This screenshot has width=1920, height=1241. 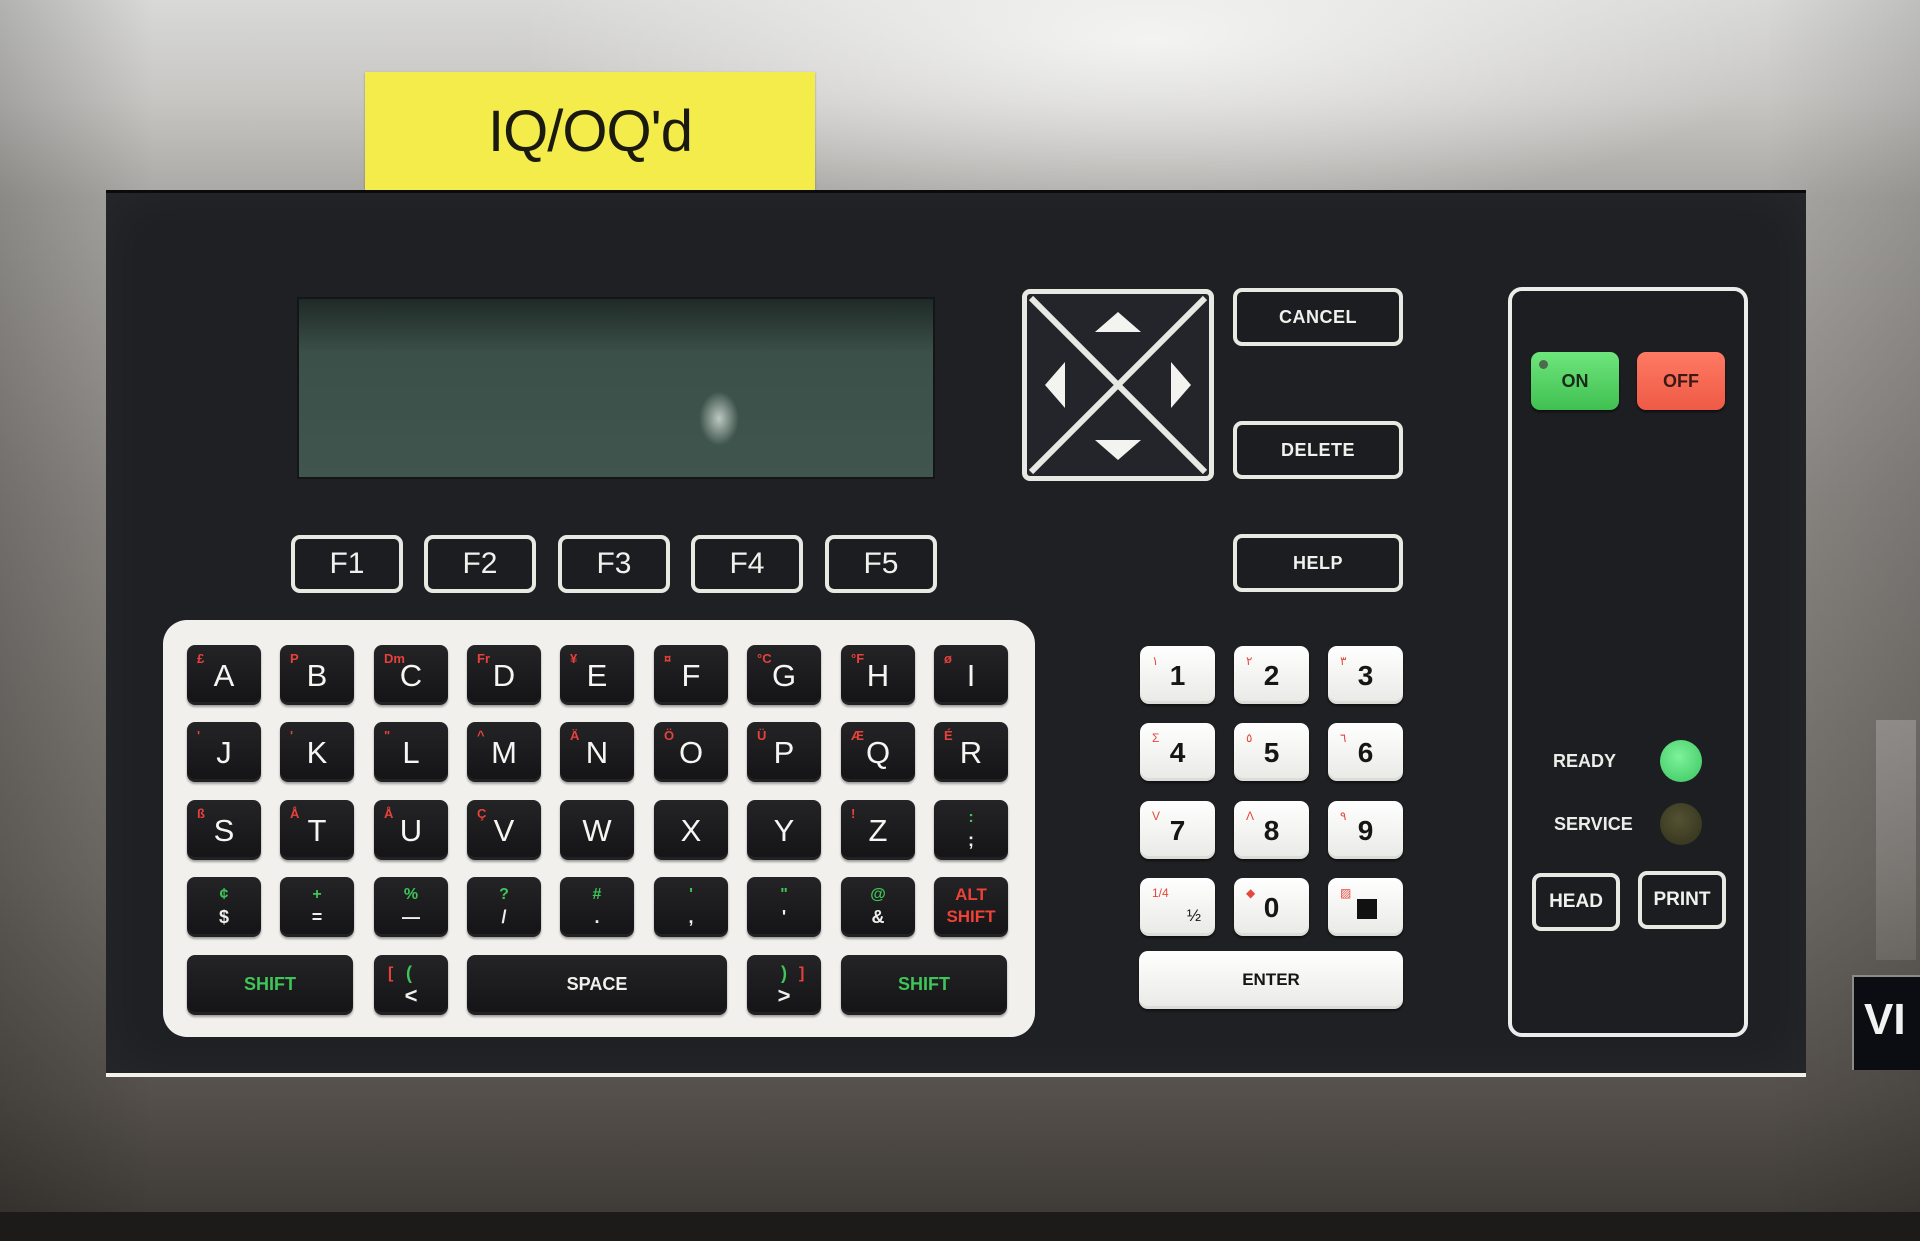 What do you see at coordinates (317, 675) in the screenshot?
I see `key-b: PB` at bounding box center [317, 675].